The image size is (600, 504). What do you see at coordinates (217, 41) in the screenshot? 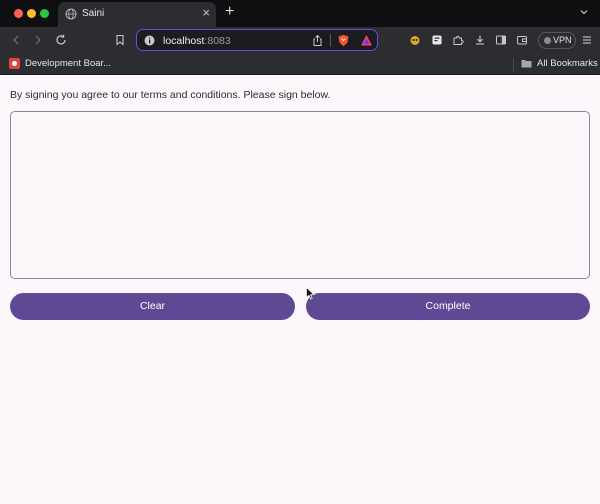
I see `url-port: :8083` at bounding box center [217, 41].